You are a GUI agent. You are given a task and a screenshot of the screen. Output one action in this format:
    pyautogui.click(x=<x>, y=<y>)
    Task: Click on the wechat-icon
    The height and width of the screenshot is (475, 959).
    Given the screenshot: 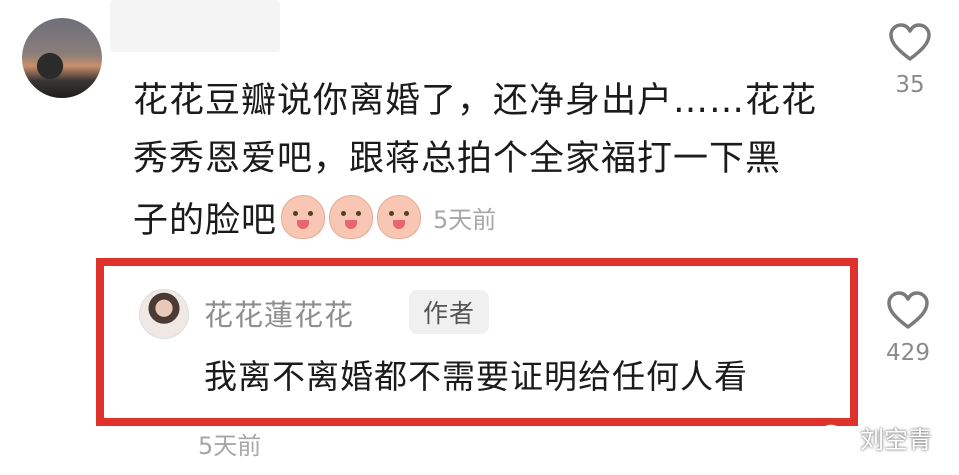 What is the action you would take?
    pyautogui.click(x=834, y=437)
    